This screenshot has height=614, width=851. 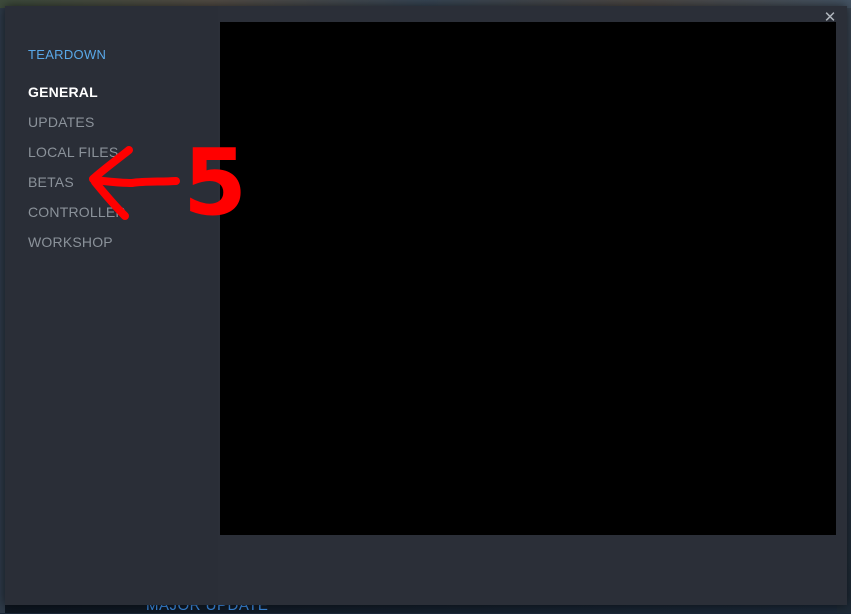 I want to click on menu-item-controller: CONTROLLER, so click(x=77, y=217).